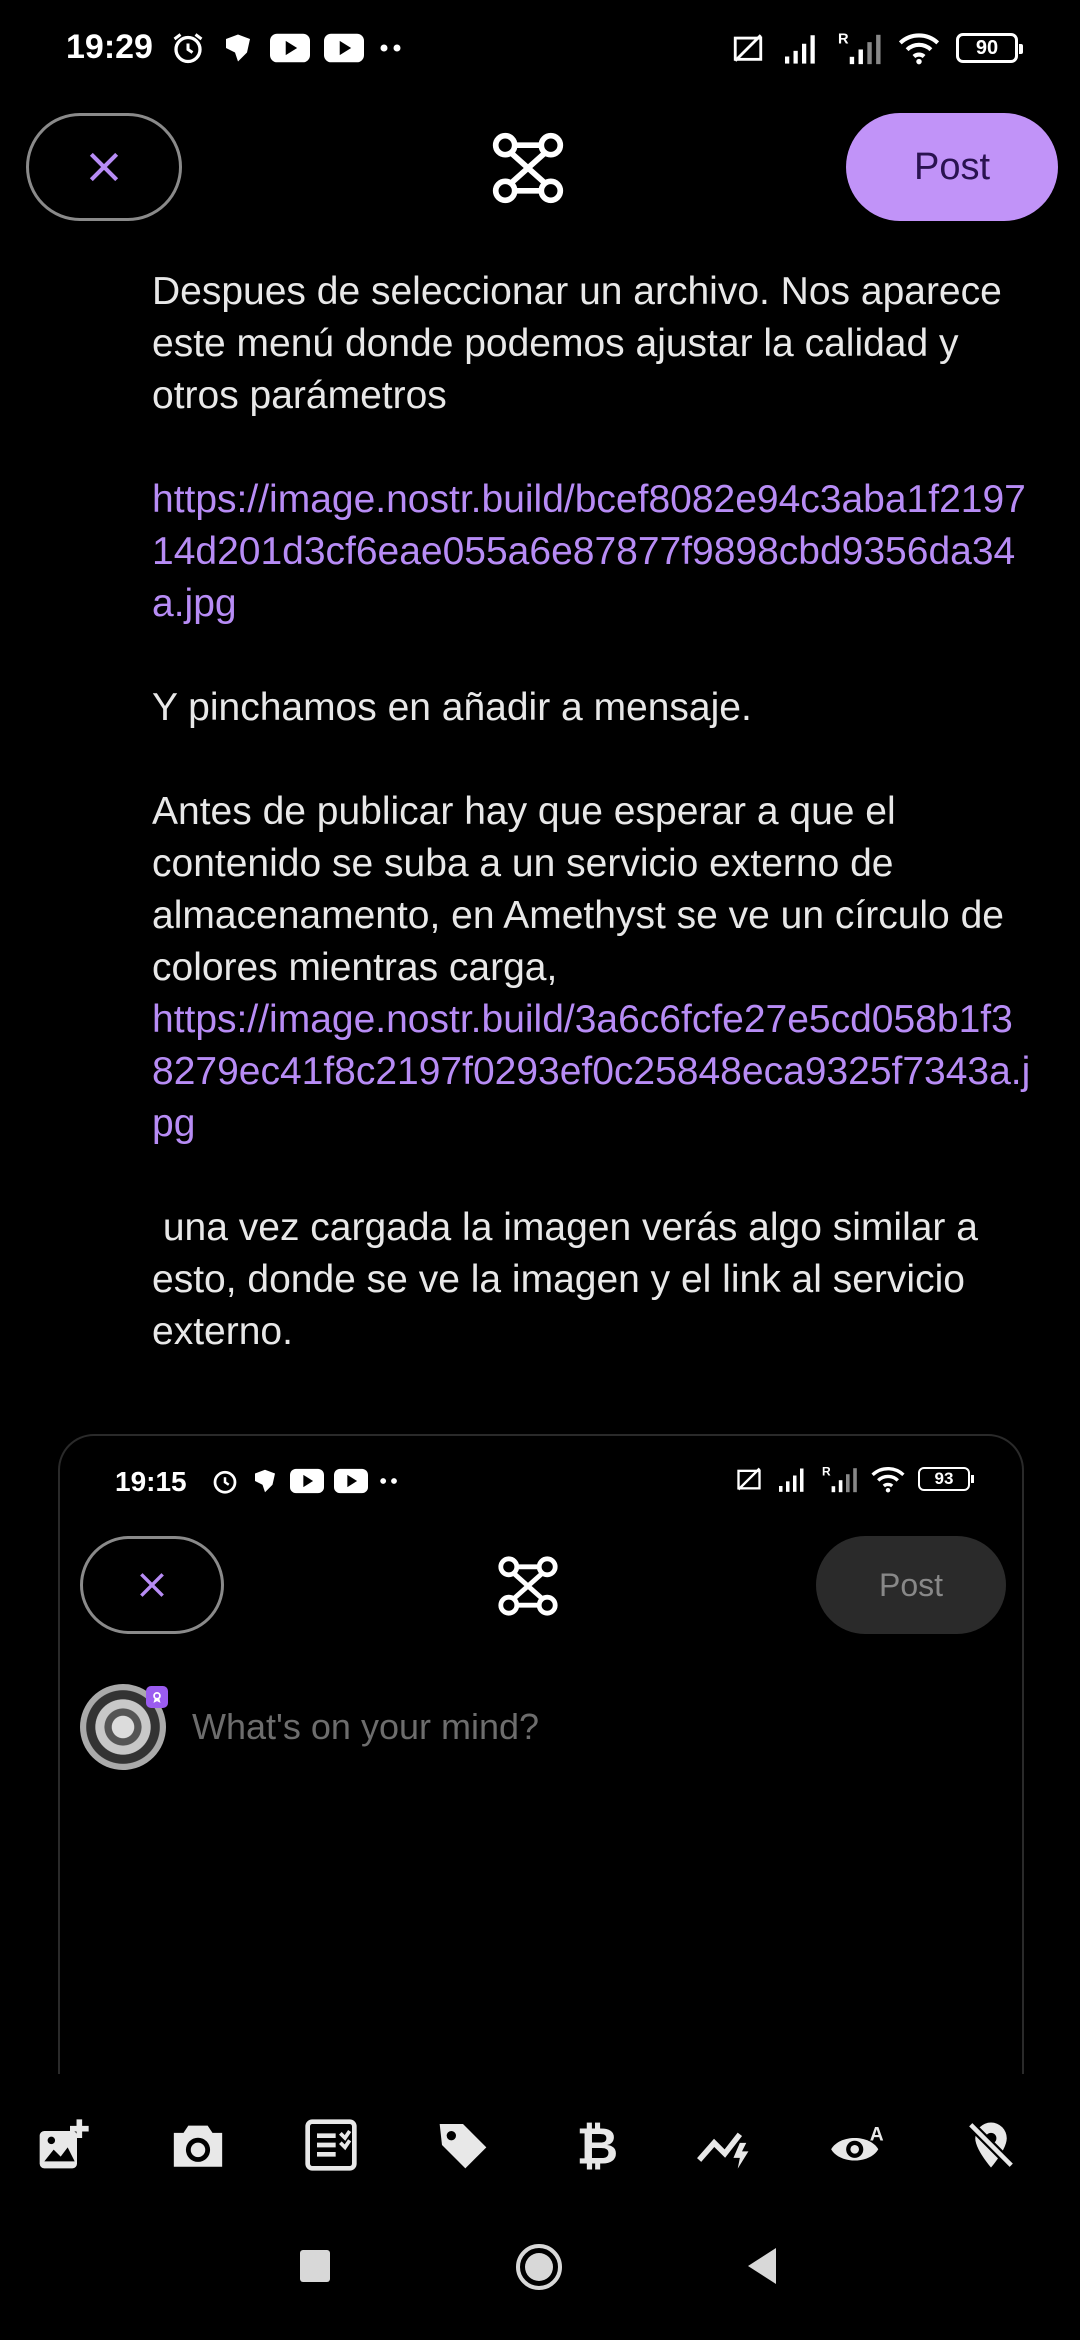 This screenshot has width=1080, height=2340. What do you see at coordinates (463, 2145) in the screenshot?
I see `tag-icon` at bounding box center [463, 2145].